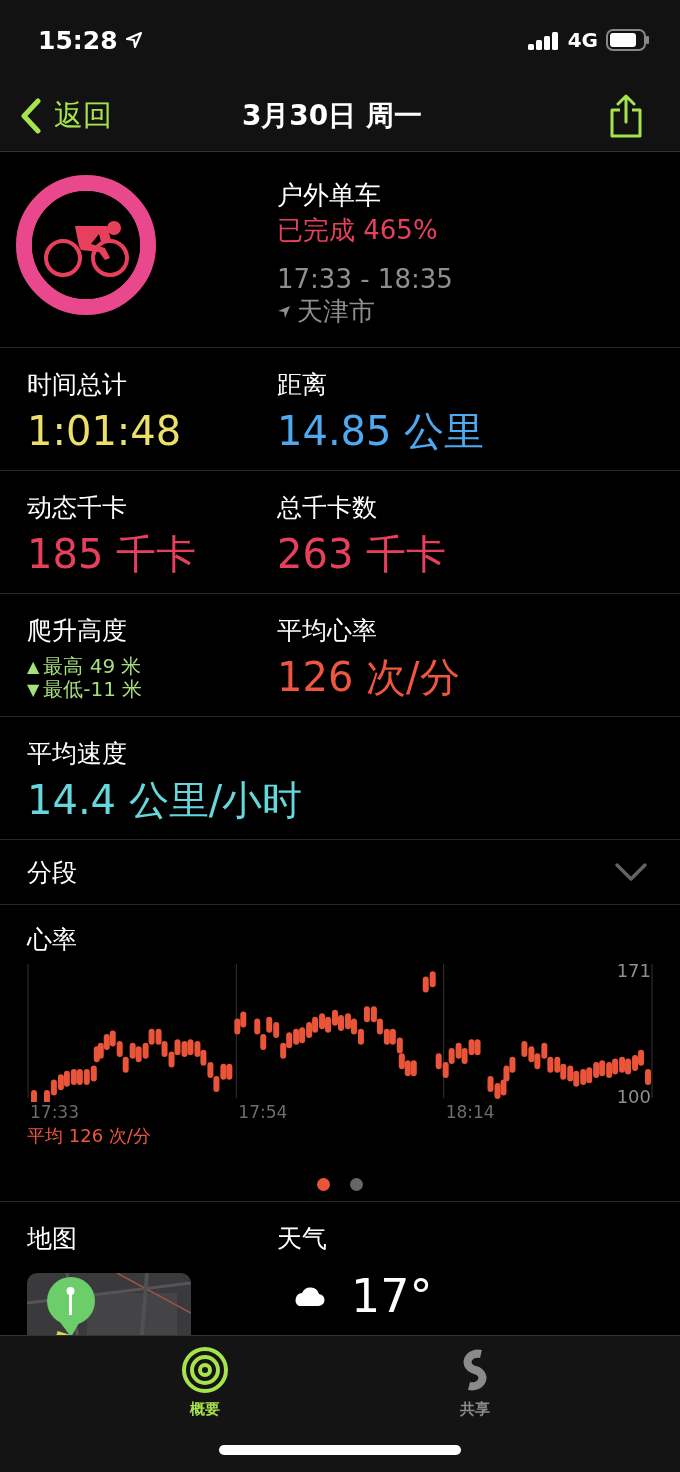  What do you see at coordinates (543, 40) in the screenshot?
I see `signal-icon` at bounding box center [543, 40].